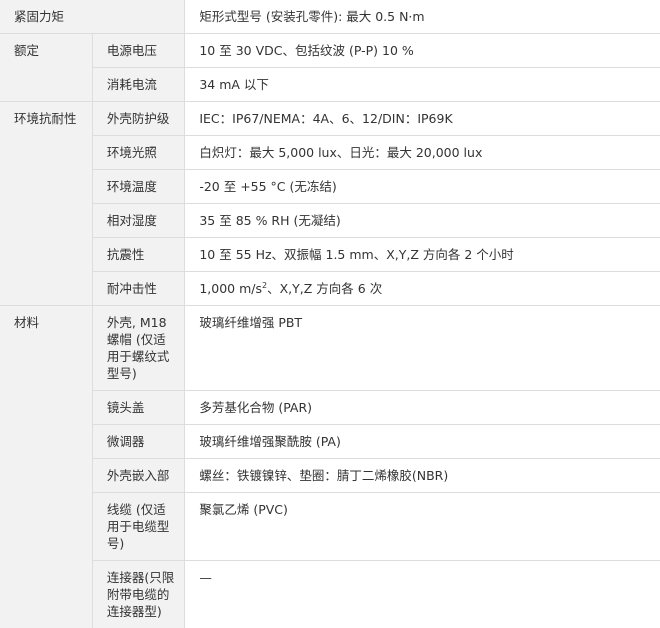  I want to click on table-row: 耐冲击性 1,000 m/s2、X,Y,Z 方向各 6 次, so click(330, 289).